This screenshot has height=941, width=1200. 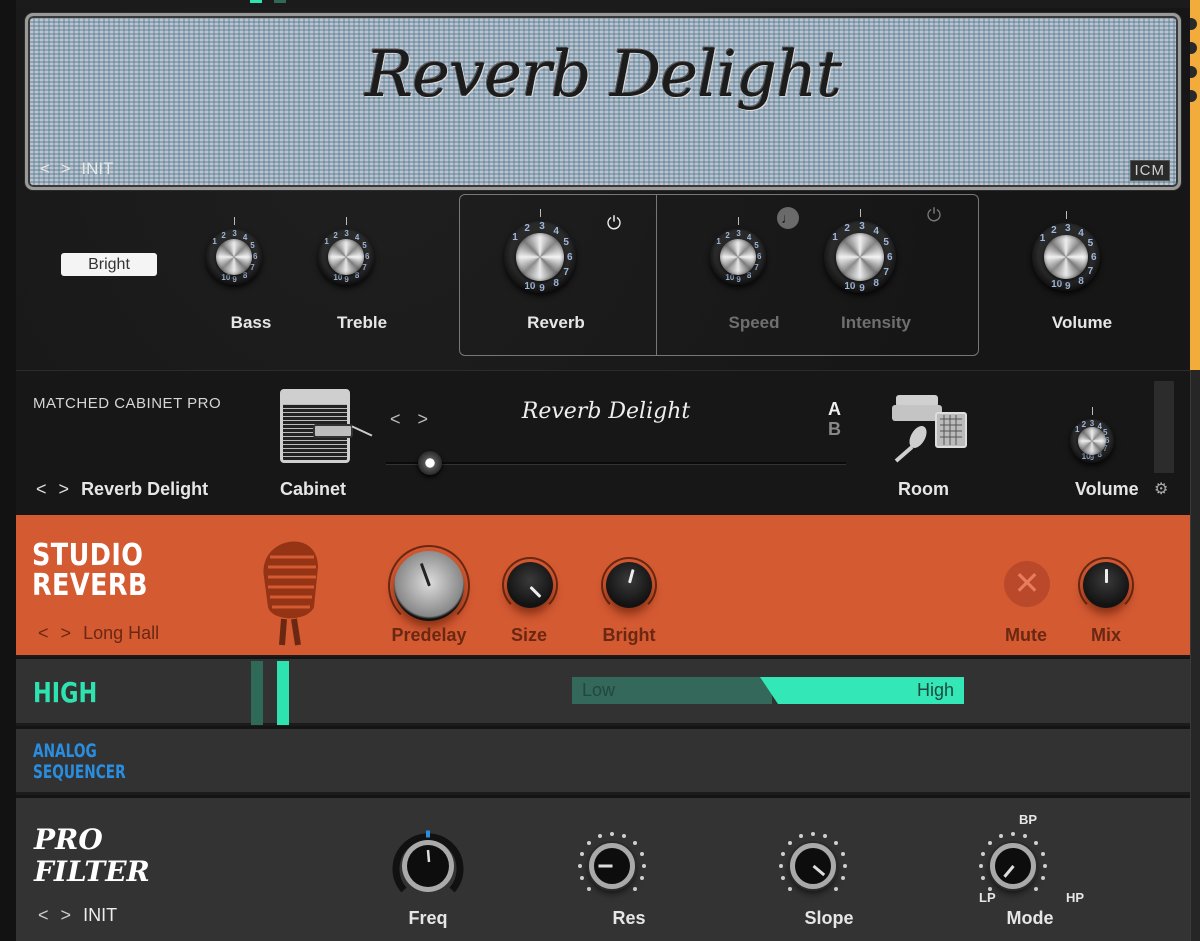 What do you see at coordinates (738, 253) in the screenshot?
I see `speed-knob: 1 2 3 4 5 6 7 8 9 10` at bounding box center [738, 253].